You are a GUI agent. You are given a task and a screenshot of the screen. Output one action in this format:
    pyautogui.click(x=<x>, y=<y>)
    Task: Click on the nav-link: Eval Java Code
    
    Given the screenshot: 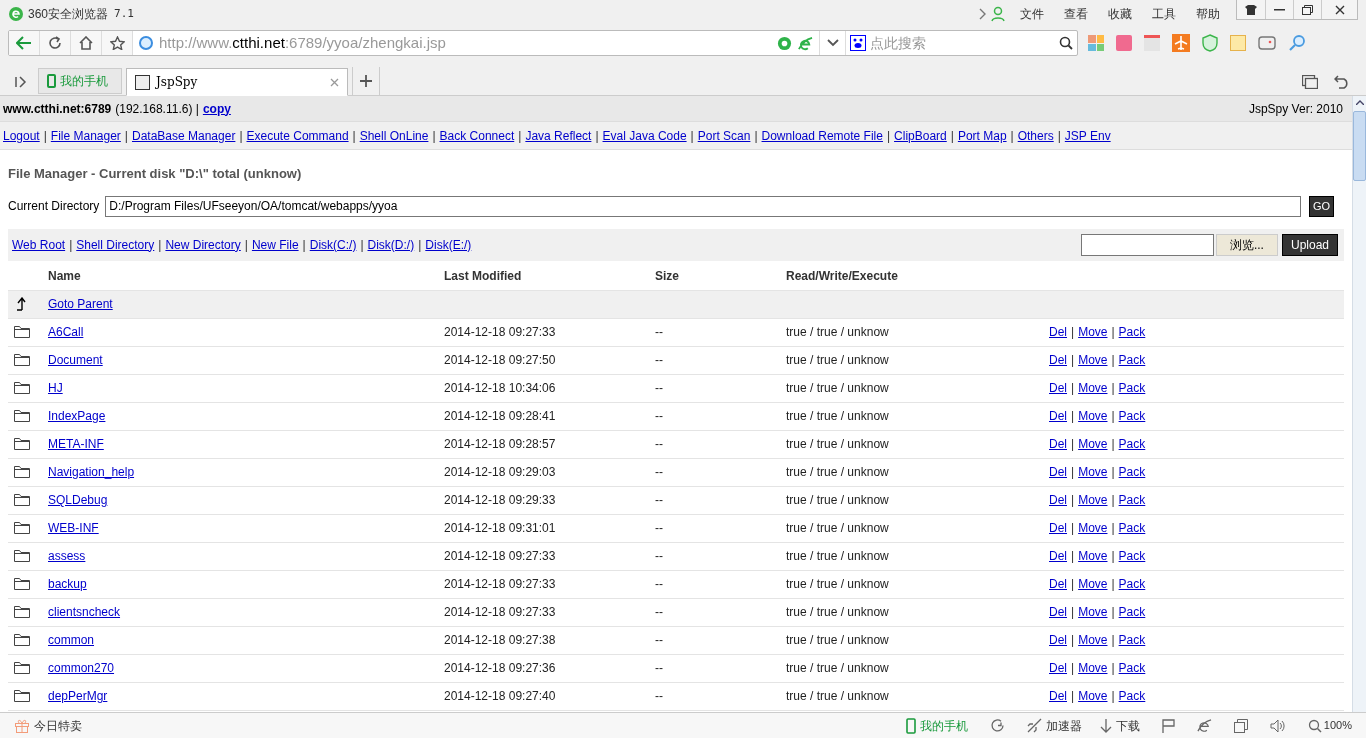 What is the action you would take?
    pyautogui.click(x=644, y=135)
    